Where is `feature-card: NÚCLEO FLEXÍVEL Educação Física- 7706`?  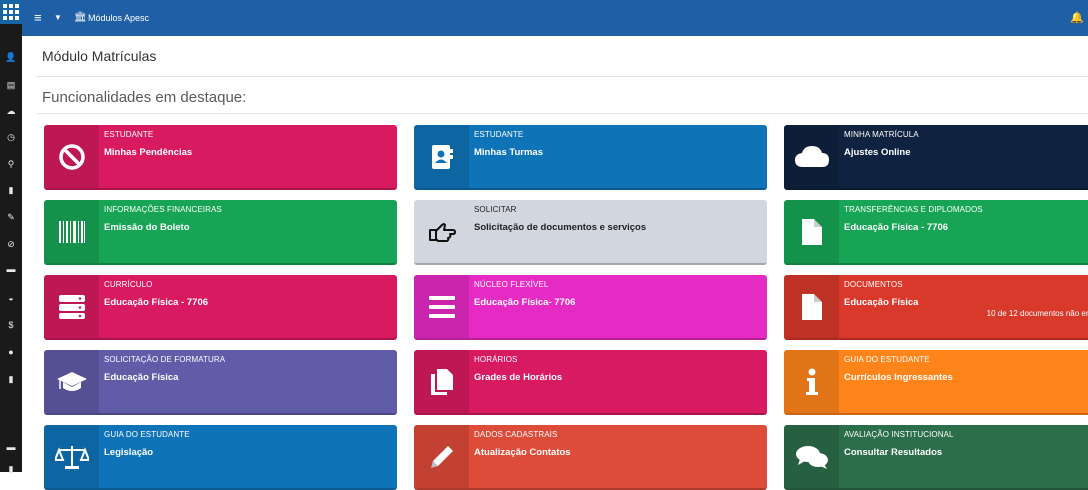
feature-card: NÚCLEO FLEXÍVEL Educação Física- 7706 is located at coordinates (590, 307).